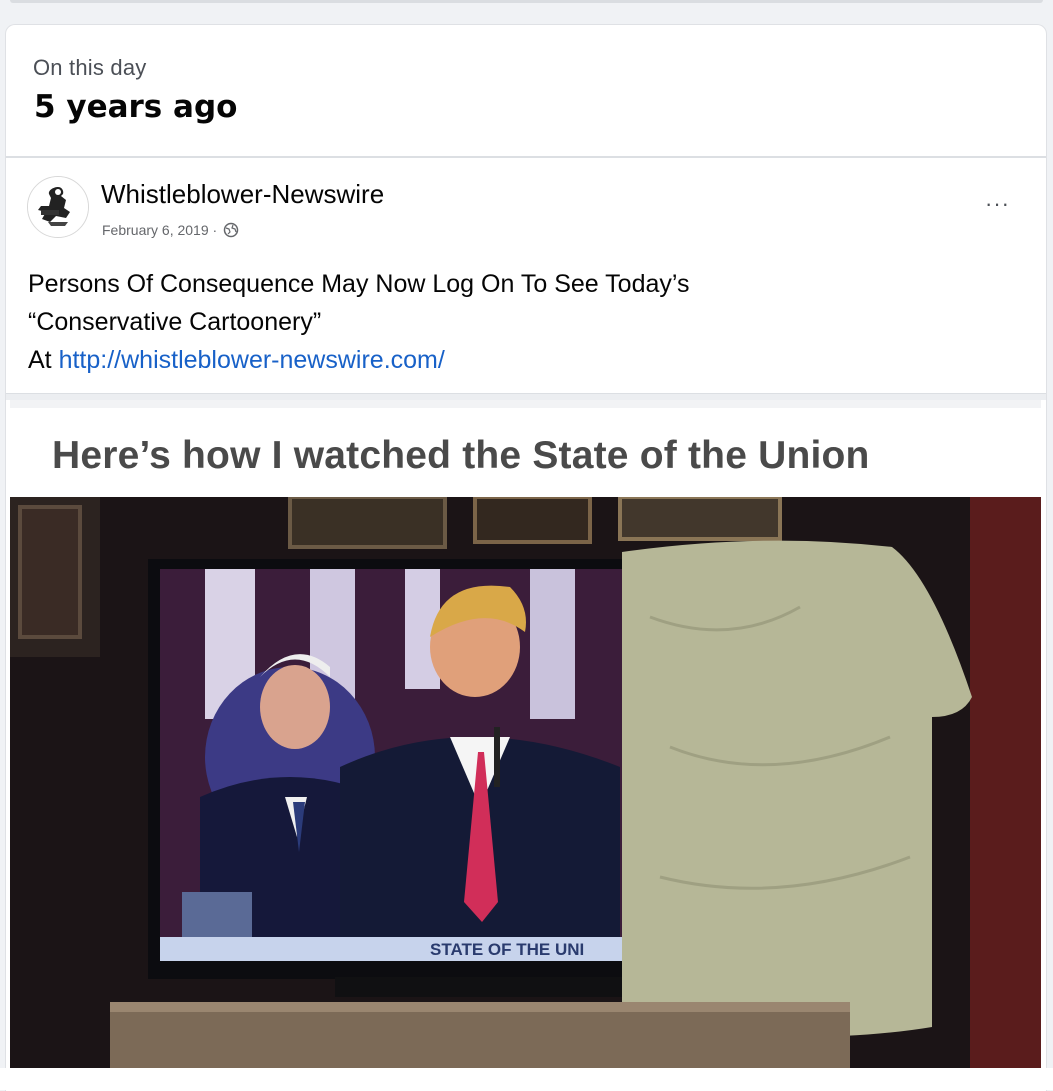  What do you see at coordinates (526, 91) in the screenshot?
I see `memory-header: On this day 5 years ago` at bounding box center [526, 91].